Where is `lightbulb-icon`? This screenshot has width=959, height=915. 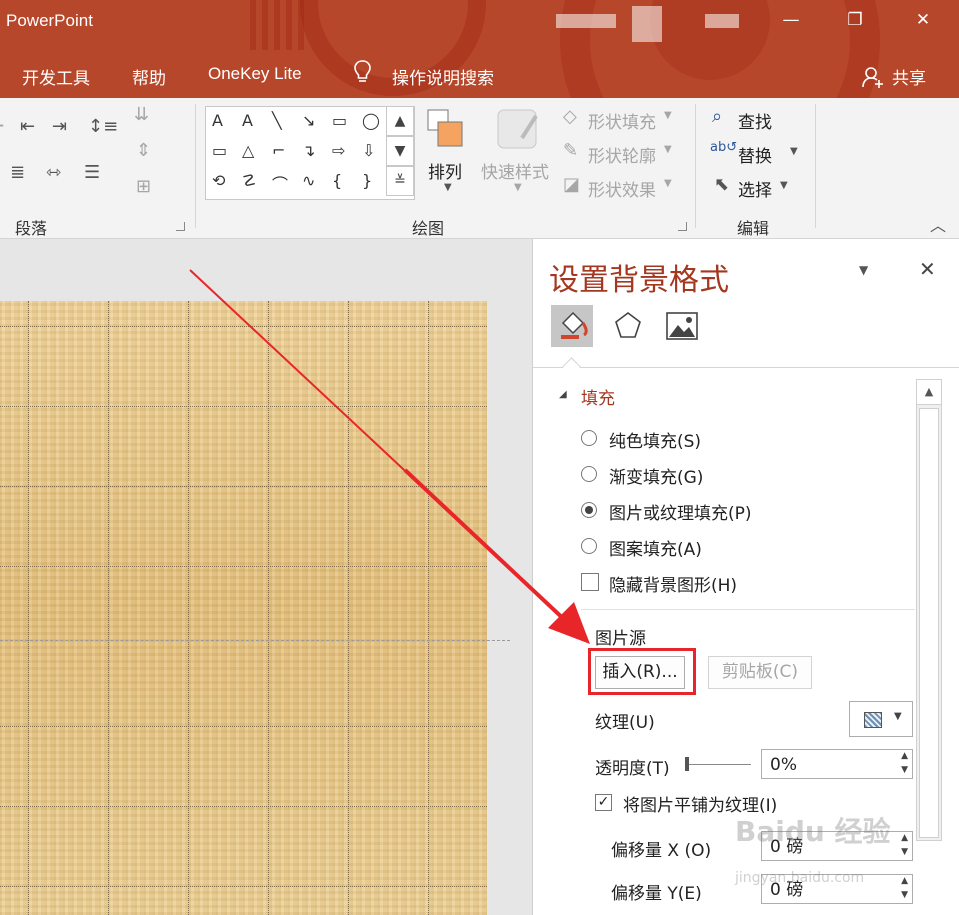
lightbulb-icon is located at coordinates (362, 72).